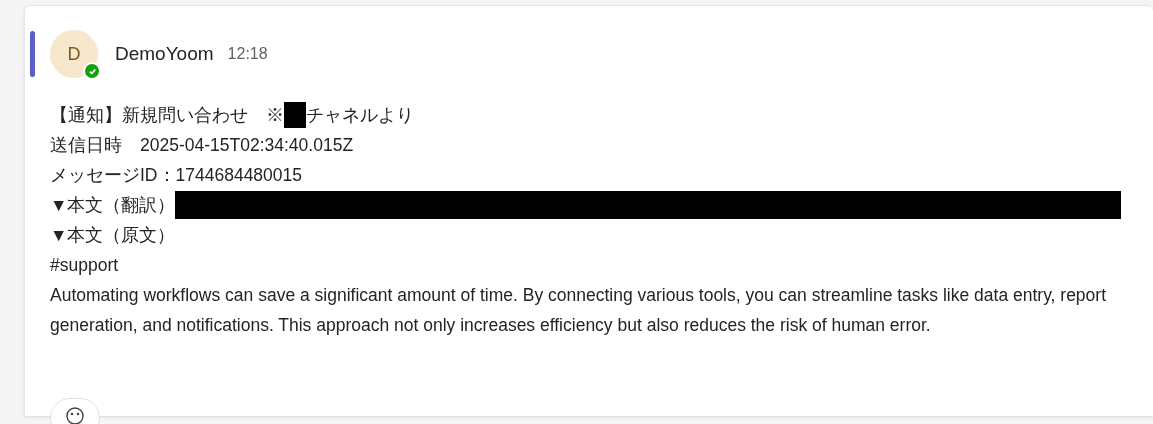 The height and width of the screenshot is (424, 1153). I want to click on message-text: ▼本文（原文）, so click(113, 235).